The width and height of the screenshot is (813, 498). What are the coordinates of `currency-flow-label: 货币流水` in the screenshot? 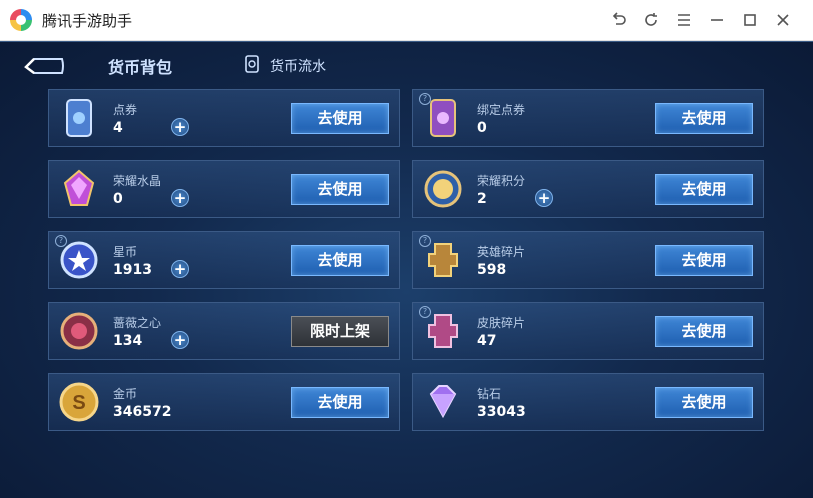 It's located at (298, 67).